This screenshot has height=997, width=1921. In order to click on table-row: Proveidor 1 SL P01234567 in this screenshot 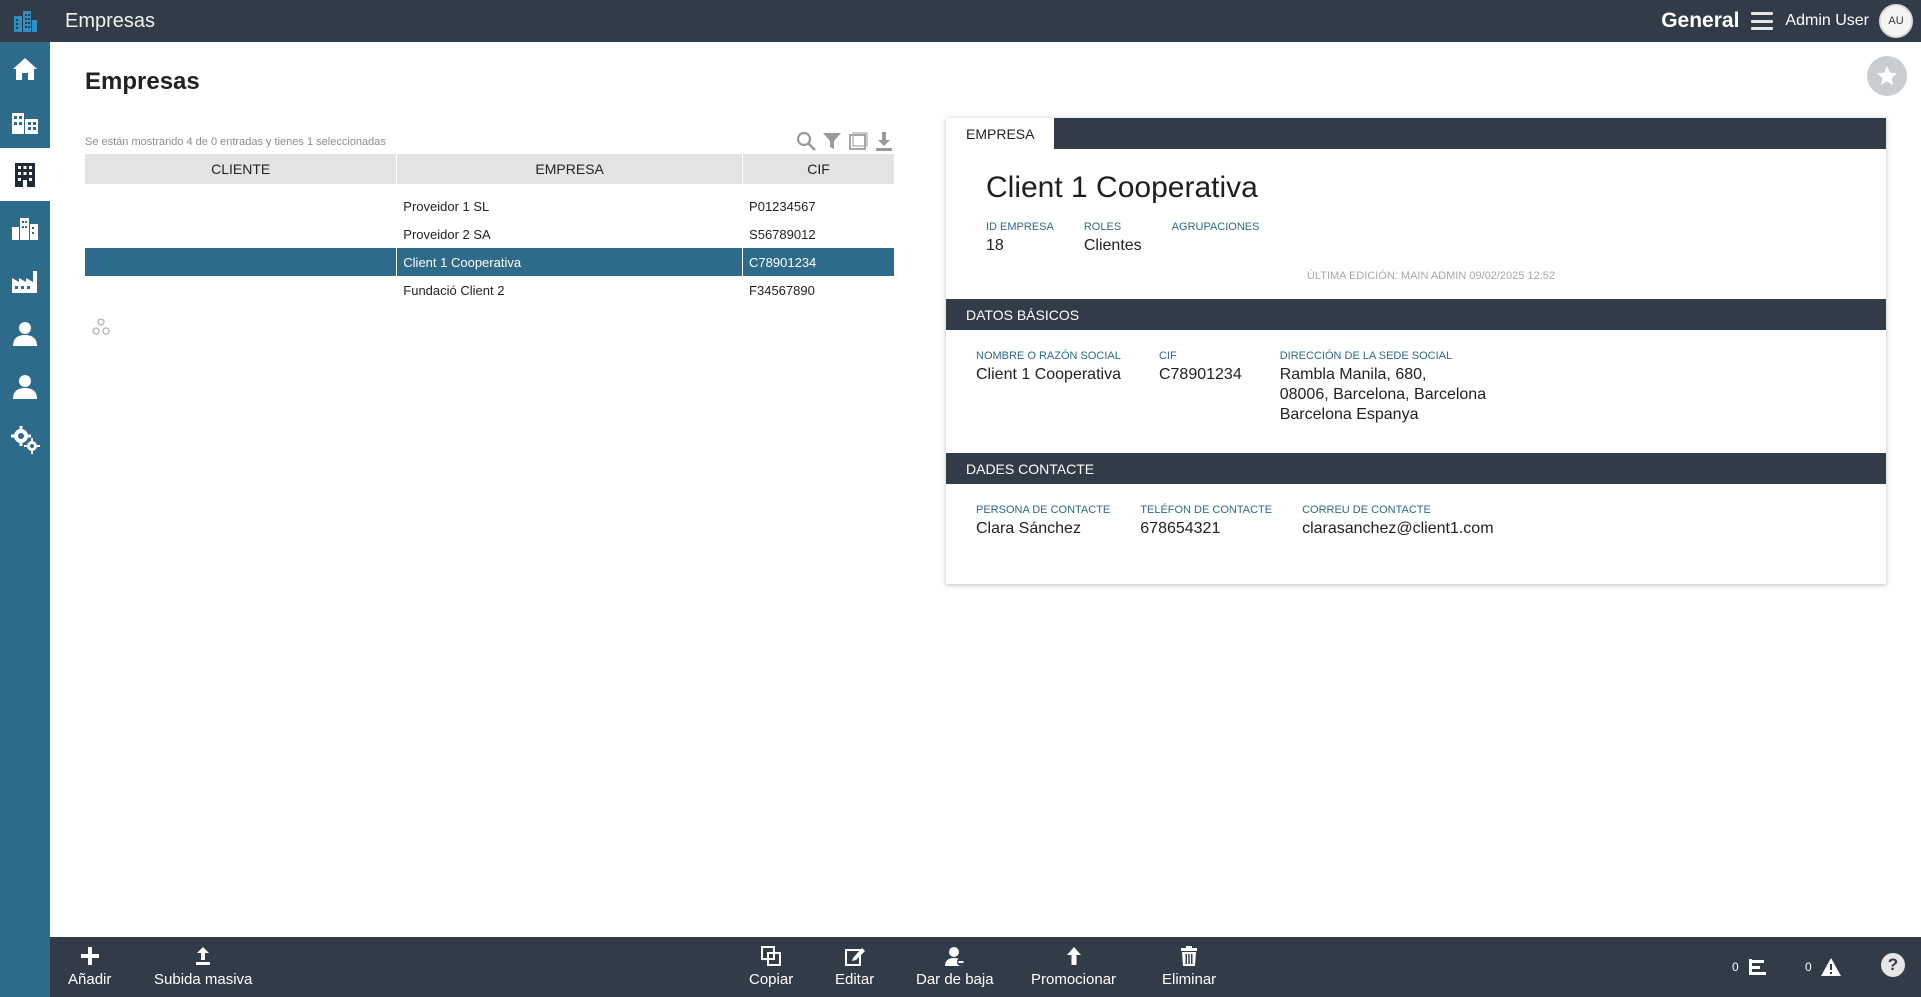, I will do `click(490, 206)`.